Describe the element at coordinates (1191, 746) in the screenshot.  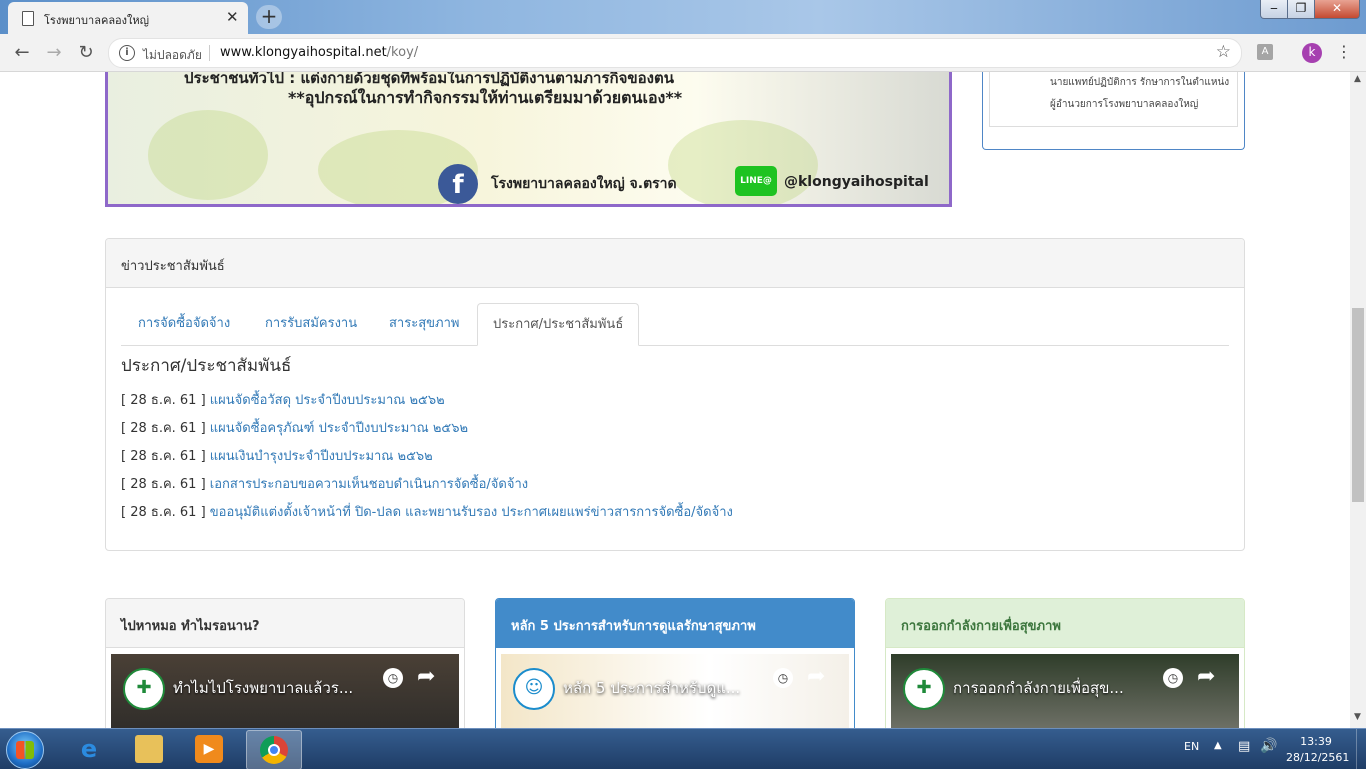
I see `language-indicator: EN` at that location.